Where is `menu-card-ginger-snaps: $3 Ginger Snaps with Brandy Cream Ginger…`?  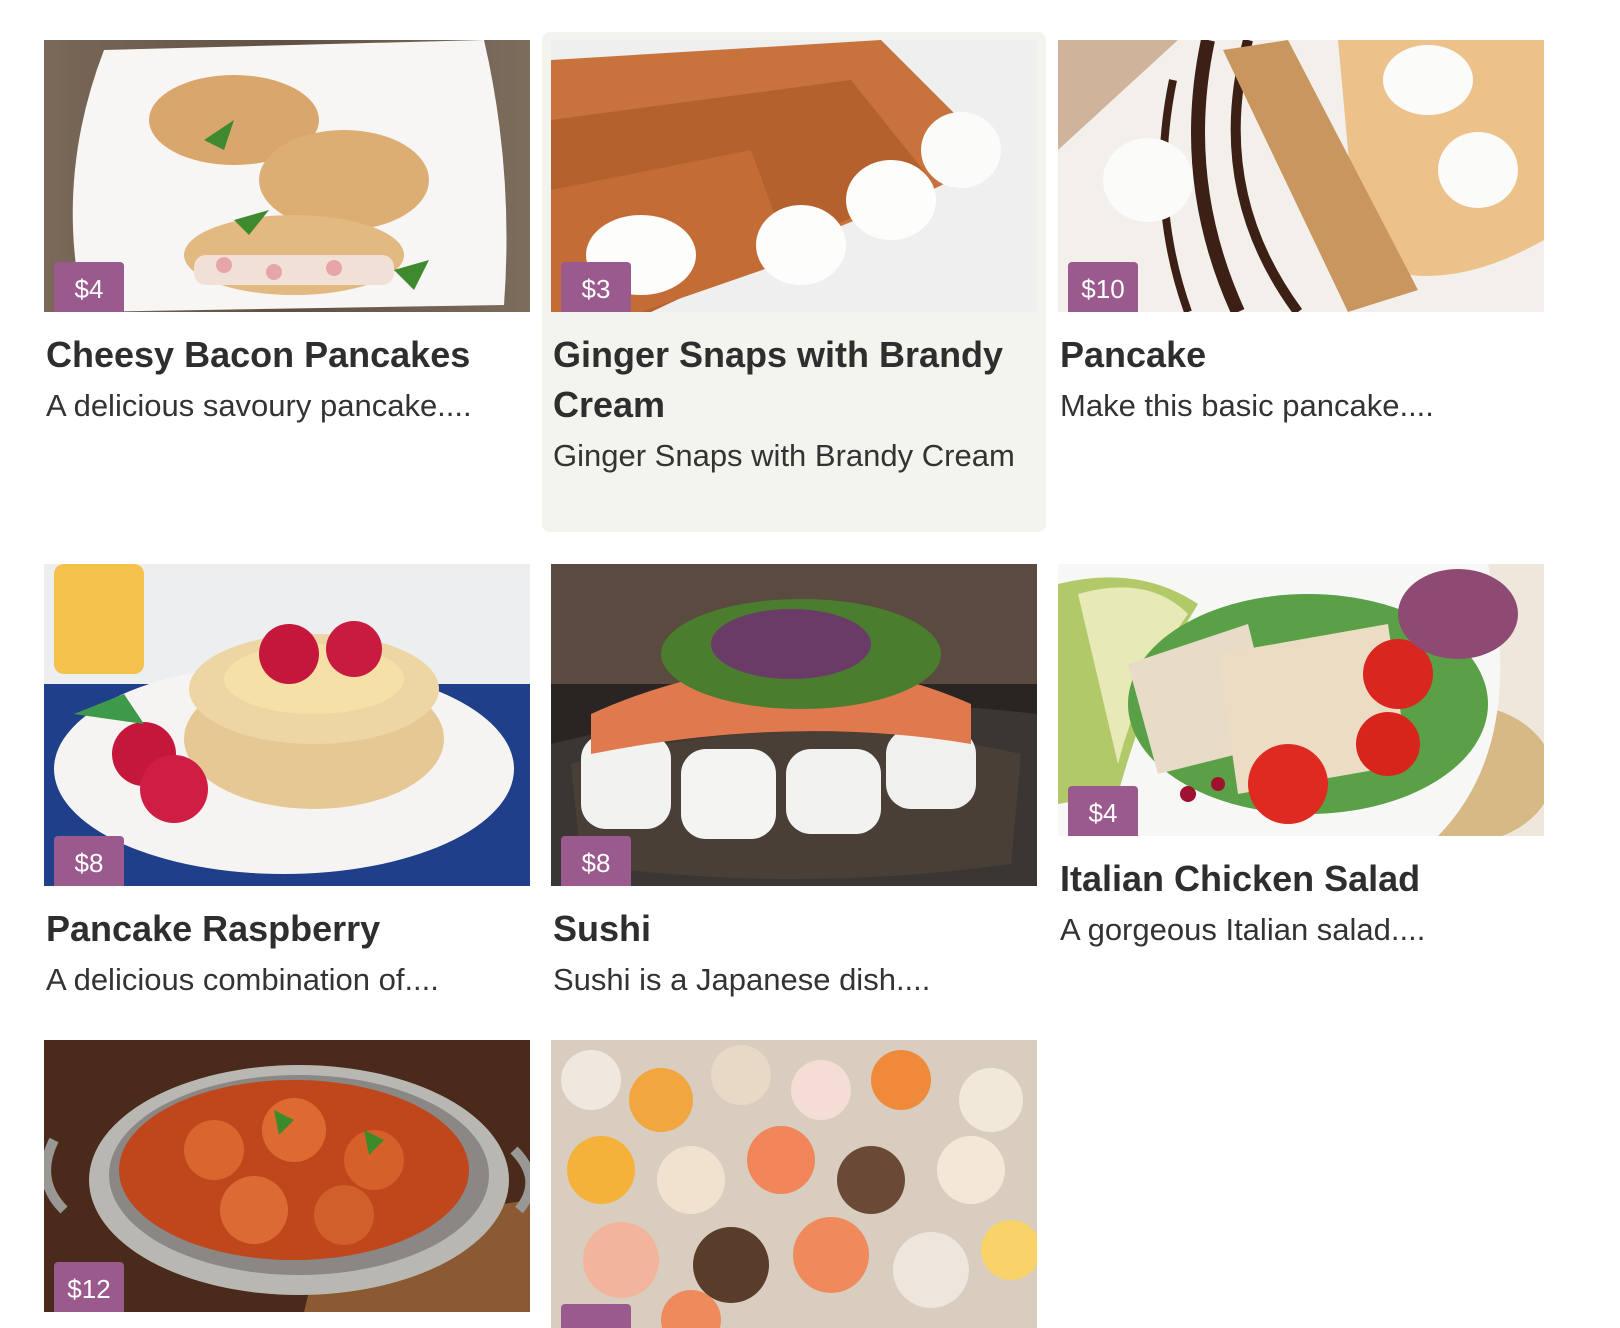
menu-card-ginger-snaps: $3 Ginger Snaps with Brandy Cream Ginger… is located at coordinates (794, 282).